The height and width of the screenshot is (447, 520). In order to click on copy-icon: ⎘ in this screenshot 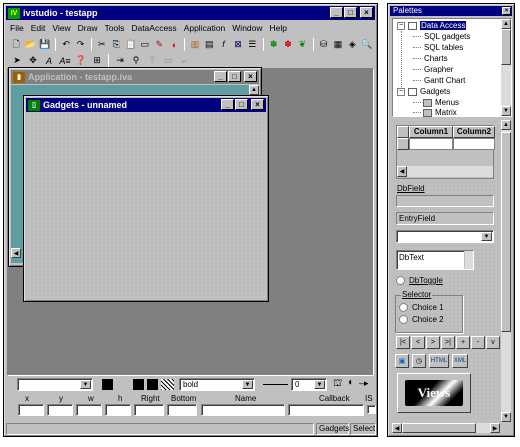, I will do `click(116, 45)`.